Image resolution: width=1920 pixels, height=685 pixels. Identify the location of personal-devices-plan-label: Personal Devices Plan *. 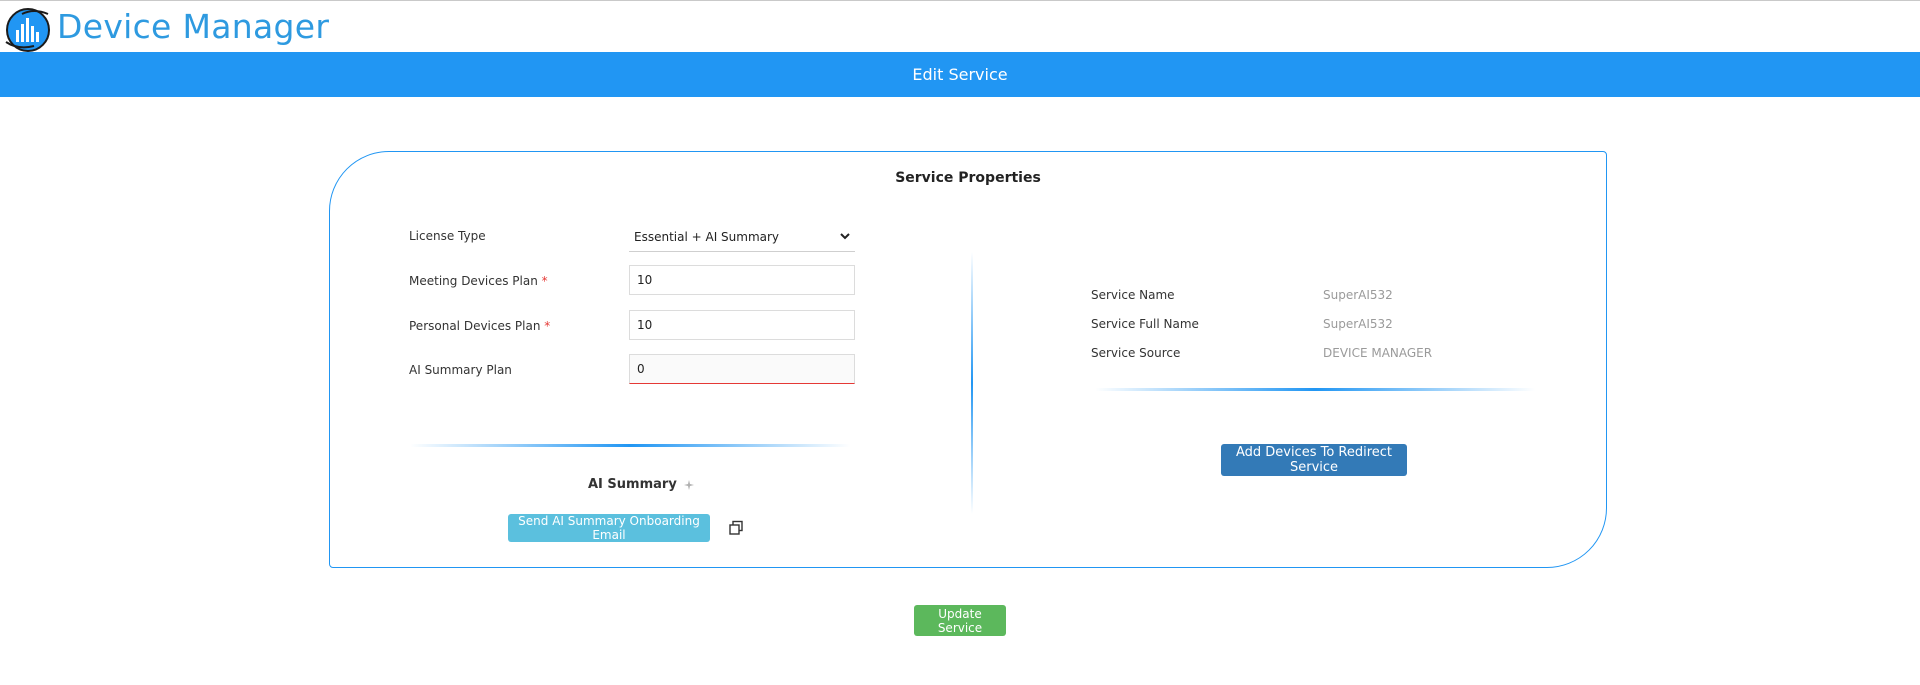
(480, 326).